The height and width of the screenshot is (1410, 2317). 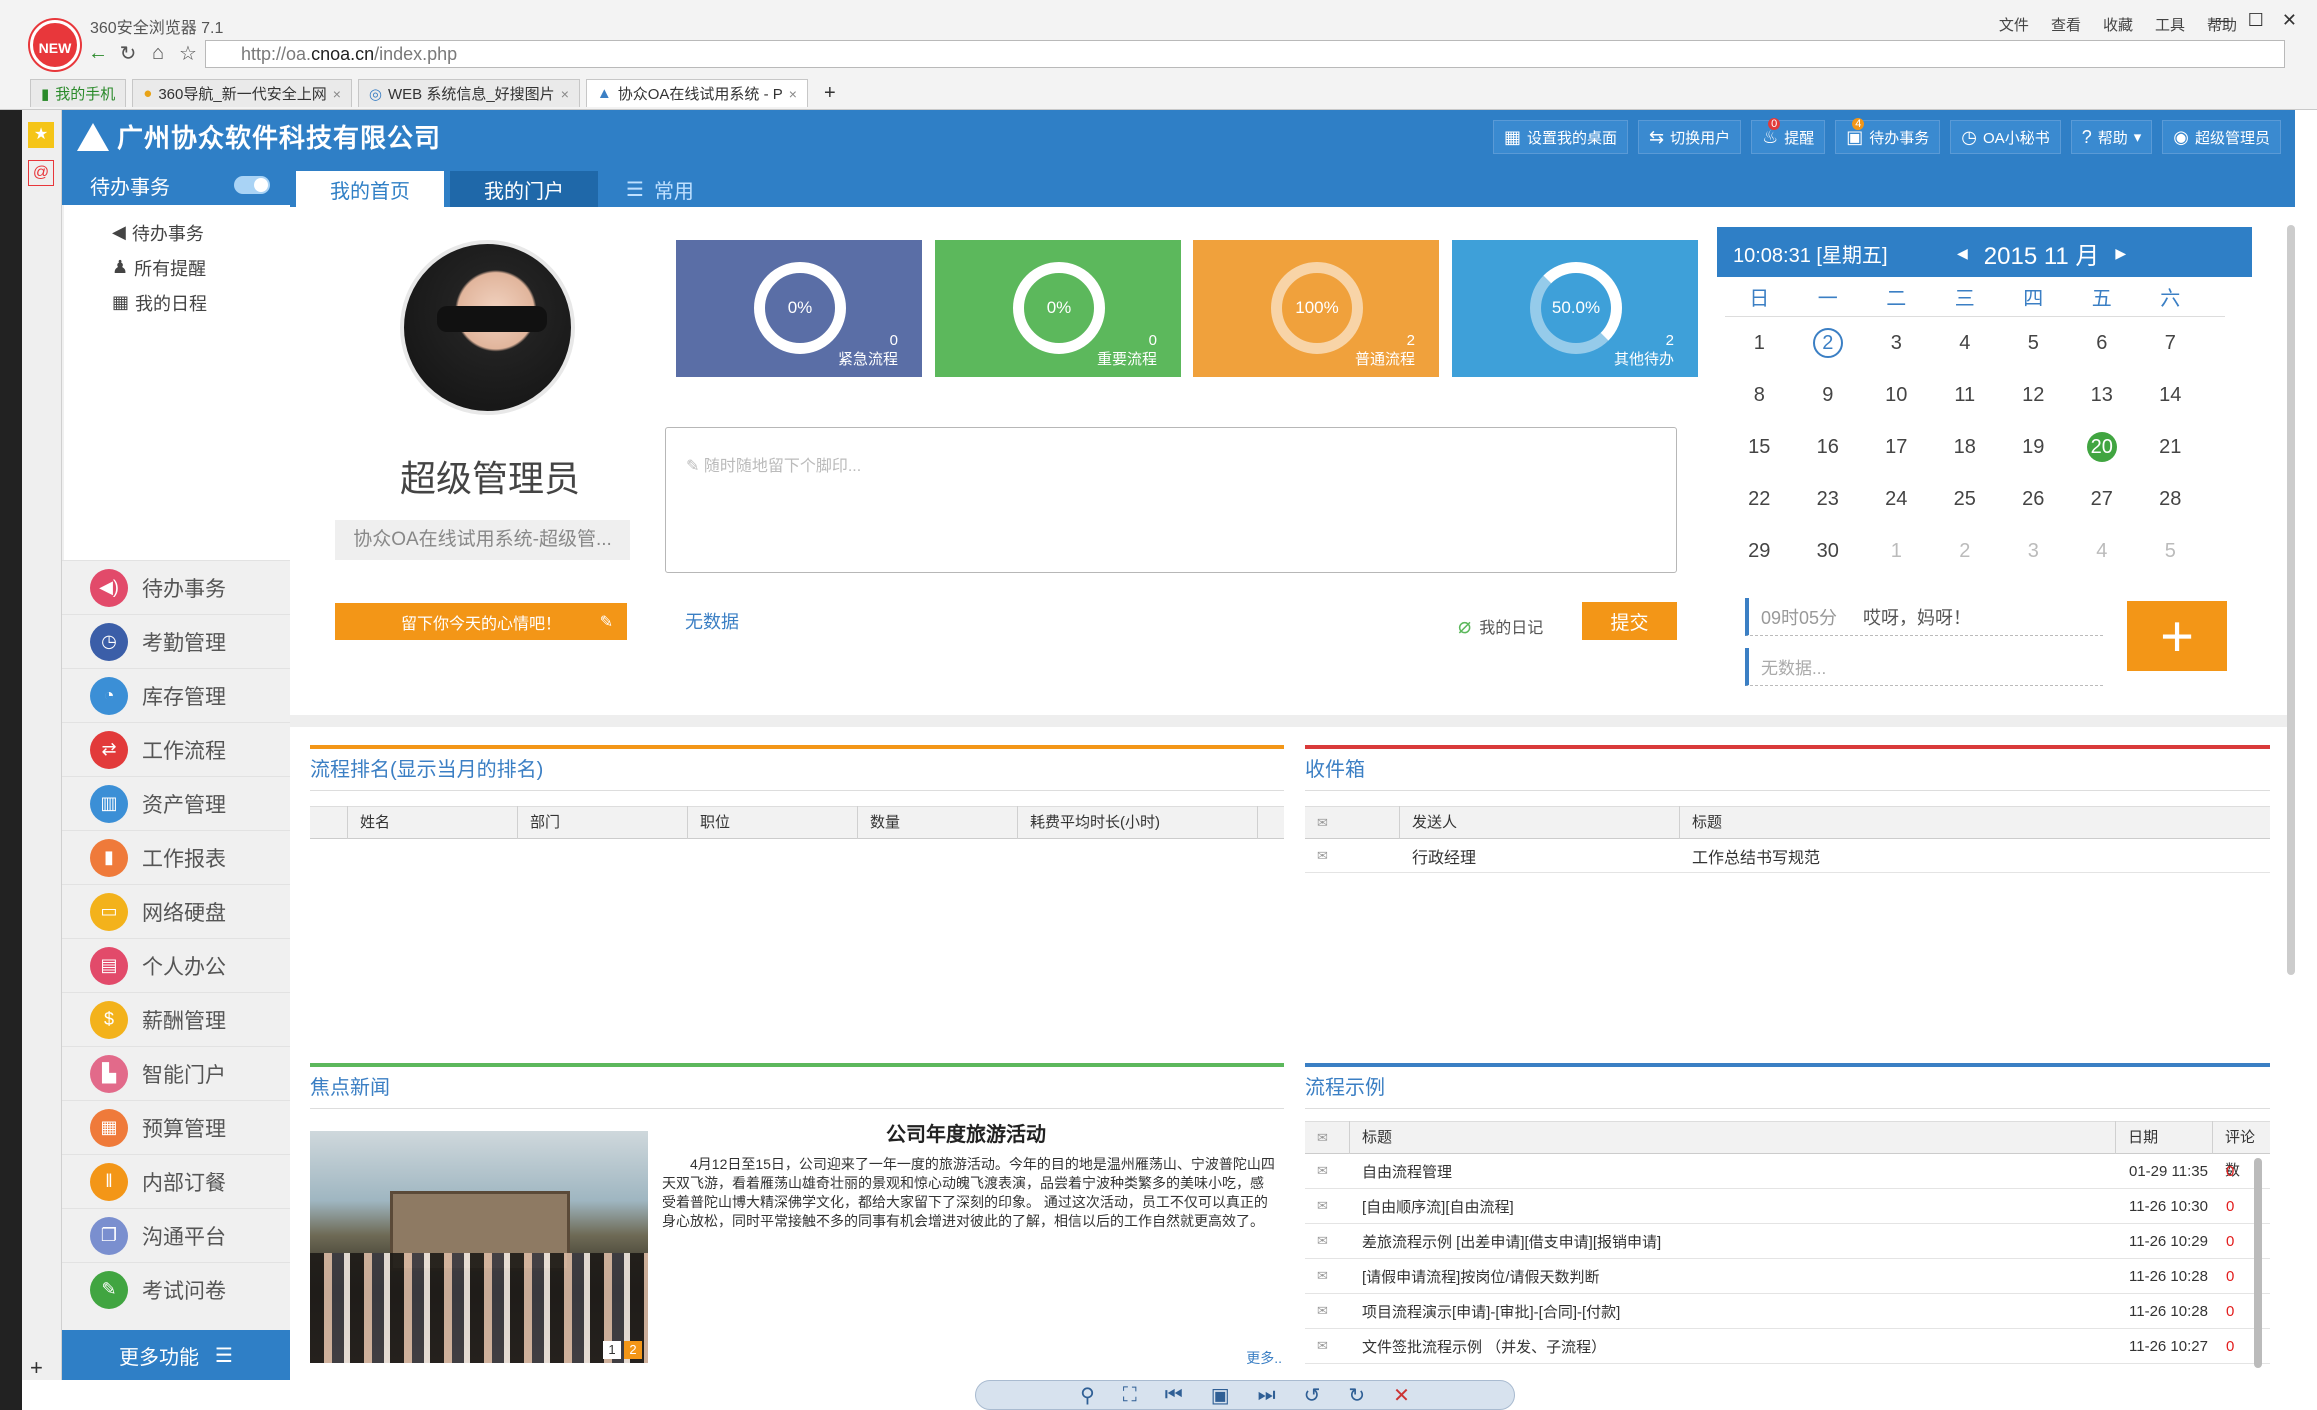 What do you see at coordinates (176, 911) in the screenshot?
I see `sidebar-item: ▭ 网络硬盘` at bounding box center [176, 911].